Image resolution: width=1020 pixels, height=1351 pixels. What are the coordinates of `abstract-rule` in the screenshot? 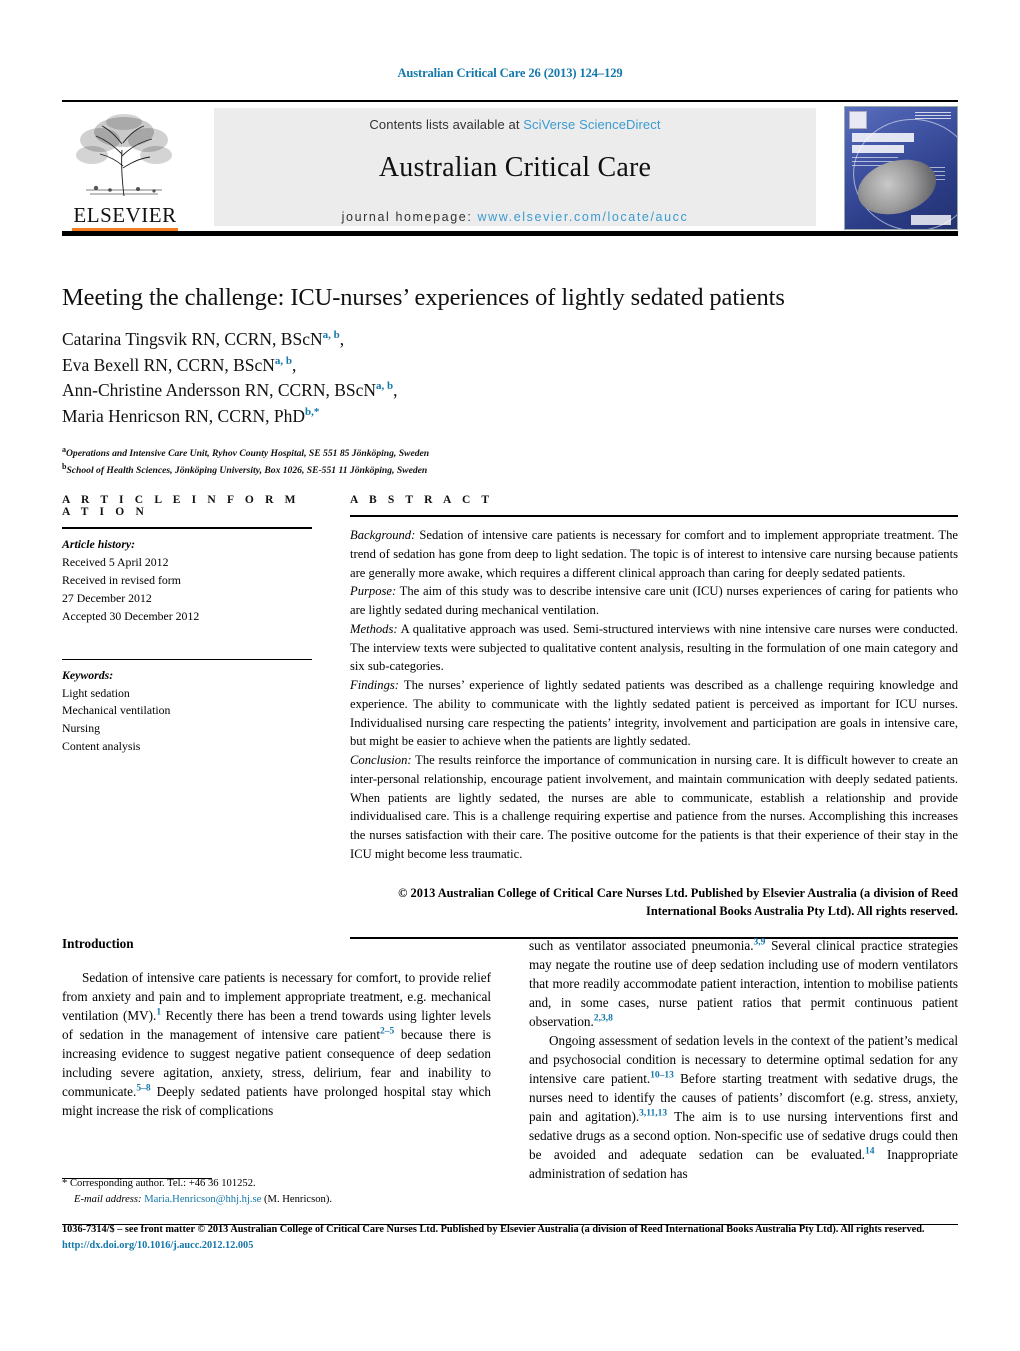 It's located at (654, 516).